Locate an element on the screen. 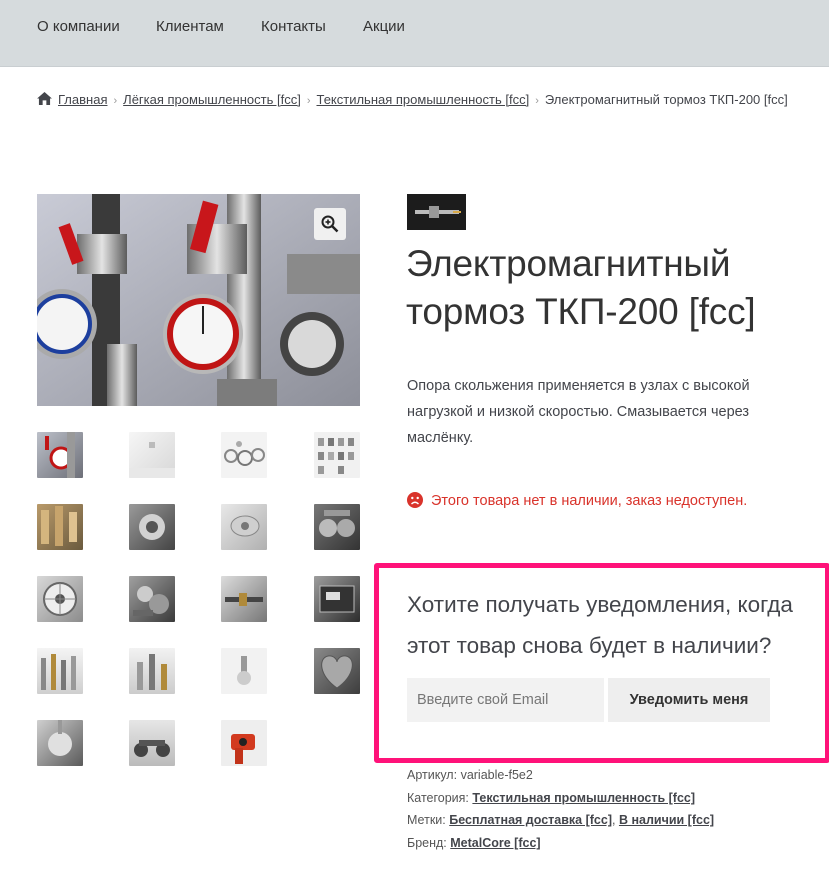 The image size is (829, 879). product-brand: Бренд: MetalCore [fcc] is located at coordinates (474, 843).